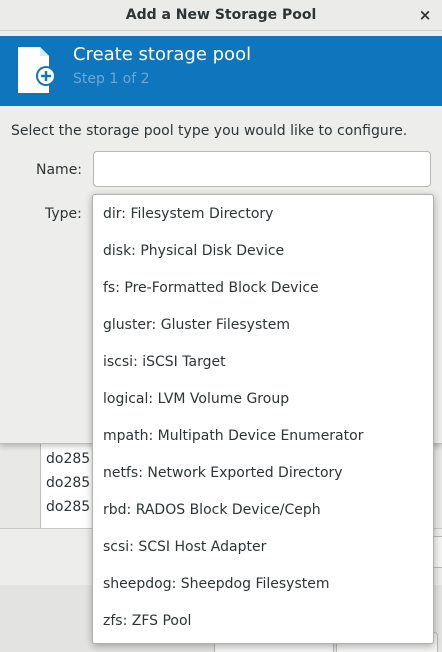 This screenshot has width=442, height=652. What do you see at coordinates (263, 362) in the screenshot?
I see `pool-type-option-iscsi: iscsi: iSCSI Target` at bounding box center [263, 362].